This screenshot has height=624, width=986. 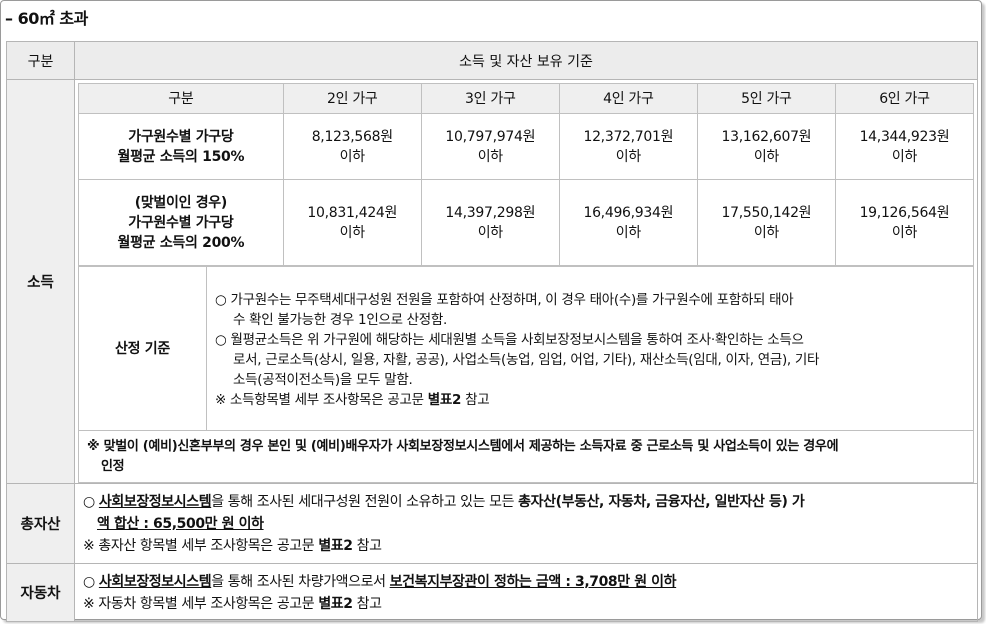 What do you see at coordinates (533, 581) in the screenshot?
I see `car-limit: 보건복지부장관이 정하는 금액 : 3,708만 원 이하` at bounding box center [533, 581].